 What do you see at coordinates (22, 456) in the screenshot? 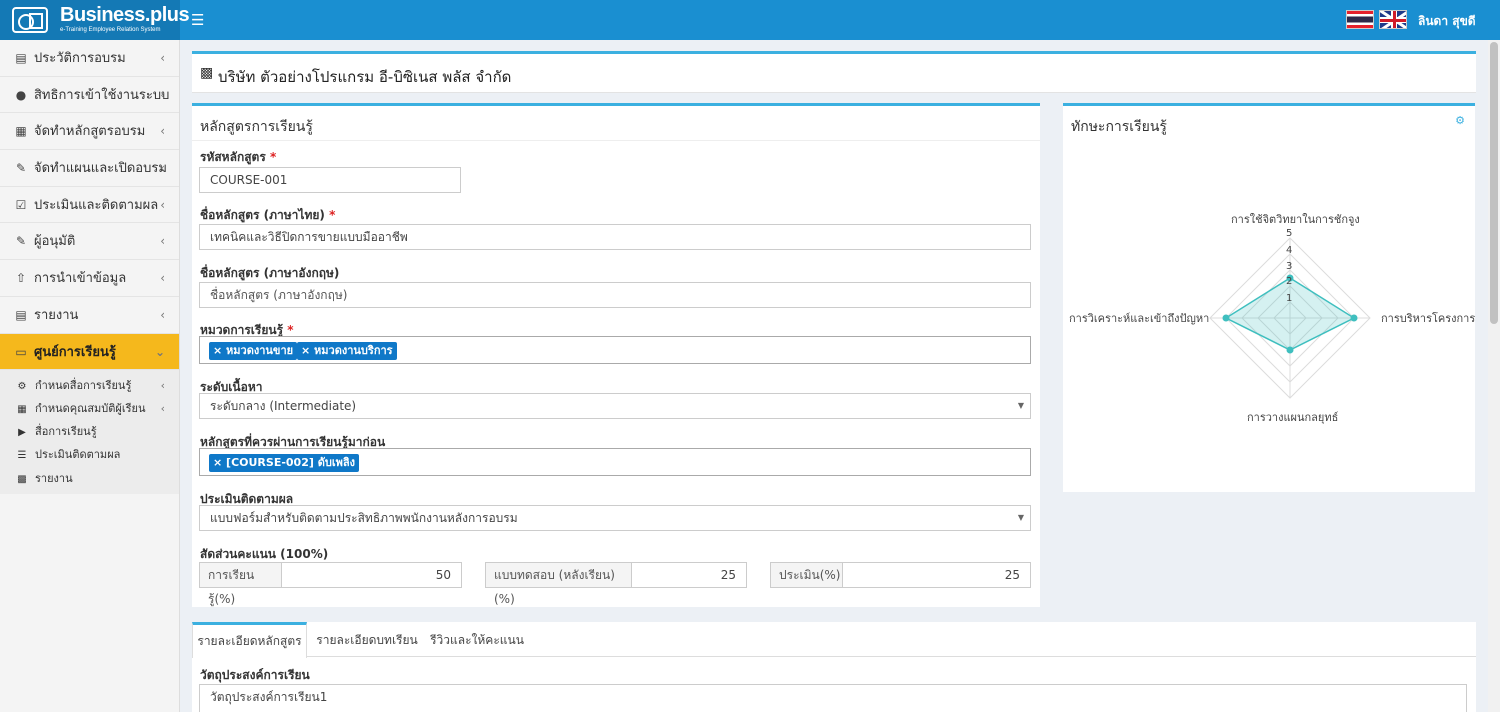
I see `list-icon: ☰` at bounding box center [22, 456].